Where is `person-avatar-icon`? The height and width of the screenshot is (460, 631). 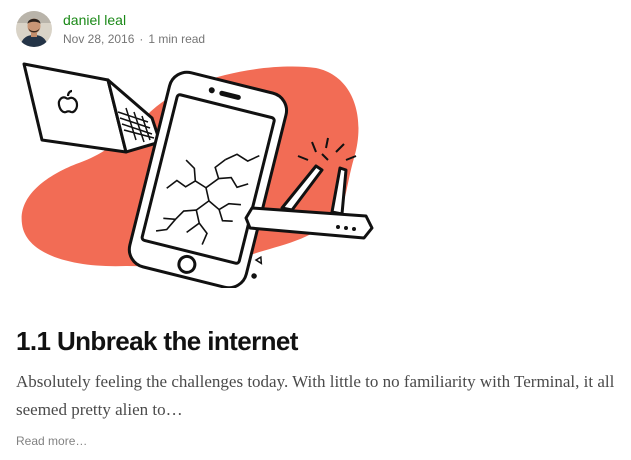
person-avatar-icon is located at coordinates (34, 29).